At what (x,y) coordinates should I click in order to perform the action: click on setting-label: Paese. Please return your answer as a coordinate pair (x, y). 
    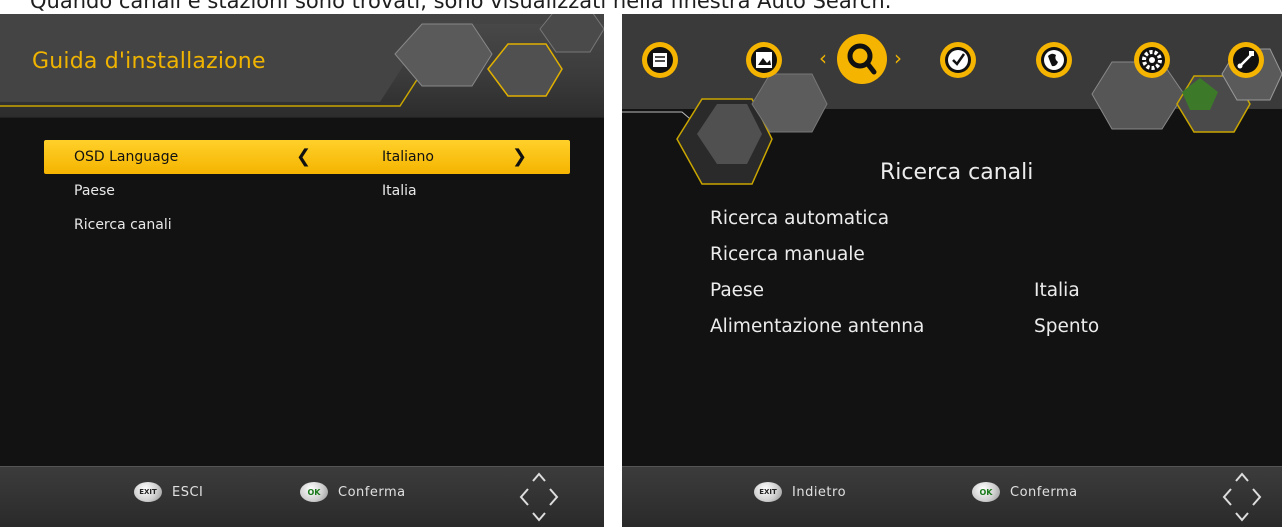
    Looking at the image, I should click on (94, 191).